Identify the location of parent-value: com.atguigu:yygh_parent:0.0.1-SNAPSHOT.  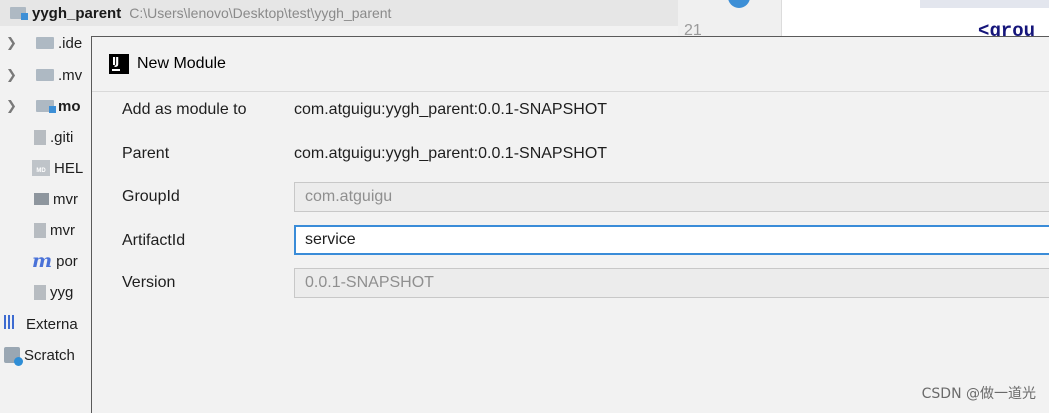
(451, 153).